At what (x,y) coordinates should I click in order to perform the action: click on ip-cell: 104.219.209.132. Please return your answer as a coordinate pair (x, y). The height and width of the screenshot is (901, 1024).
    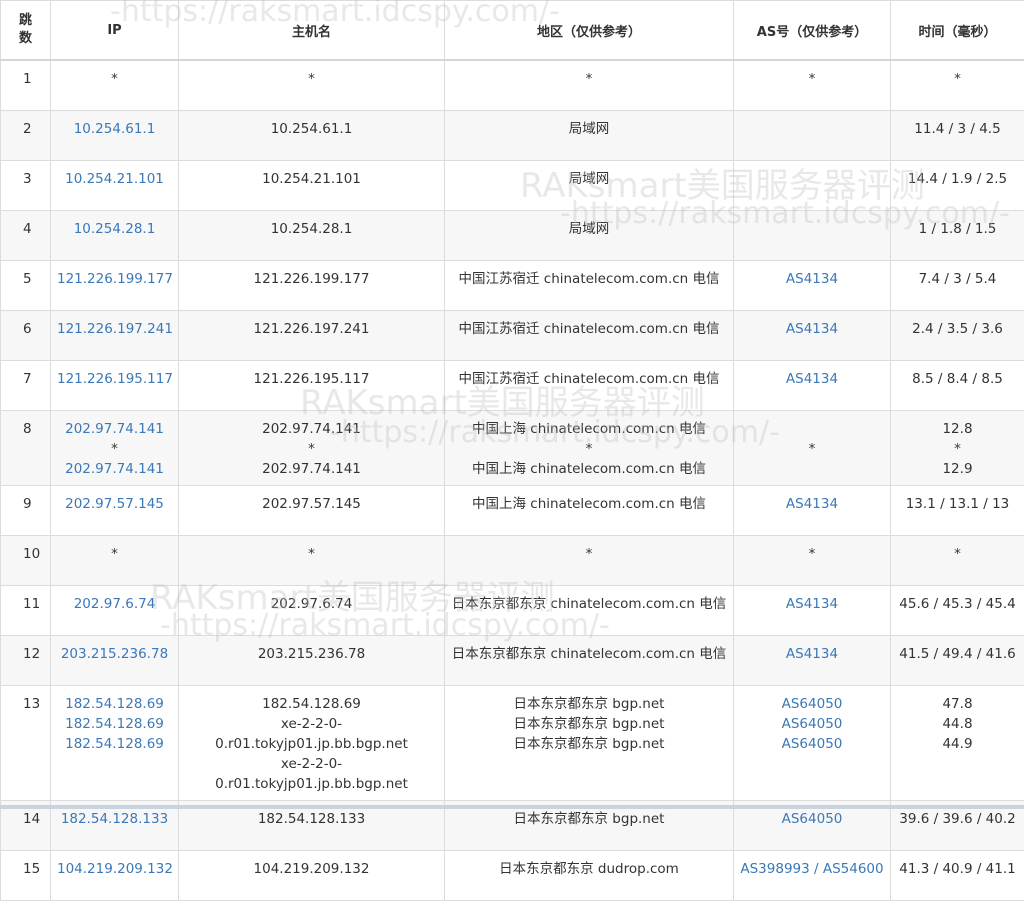
    Looking at the image, I should click on (115, 876).